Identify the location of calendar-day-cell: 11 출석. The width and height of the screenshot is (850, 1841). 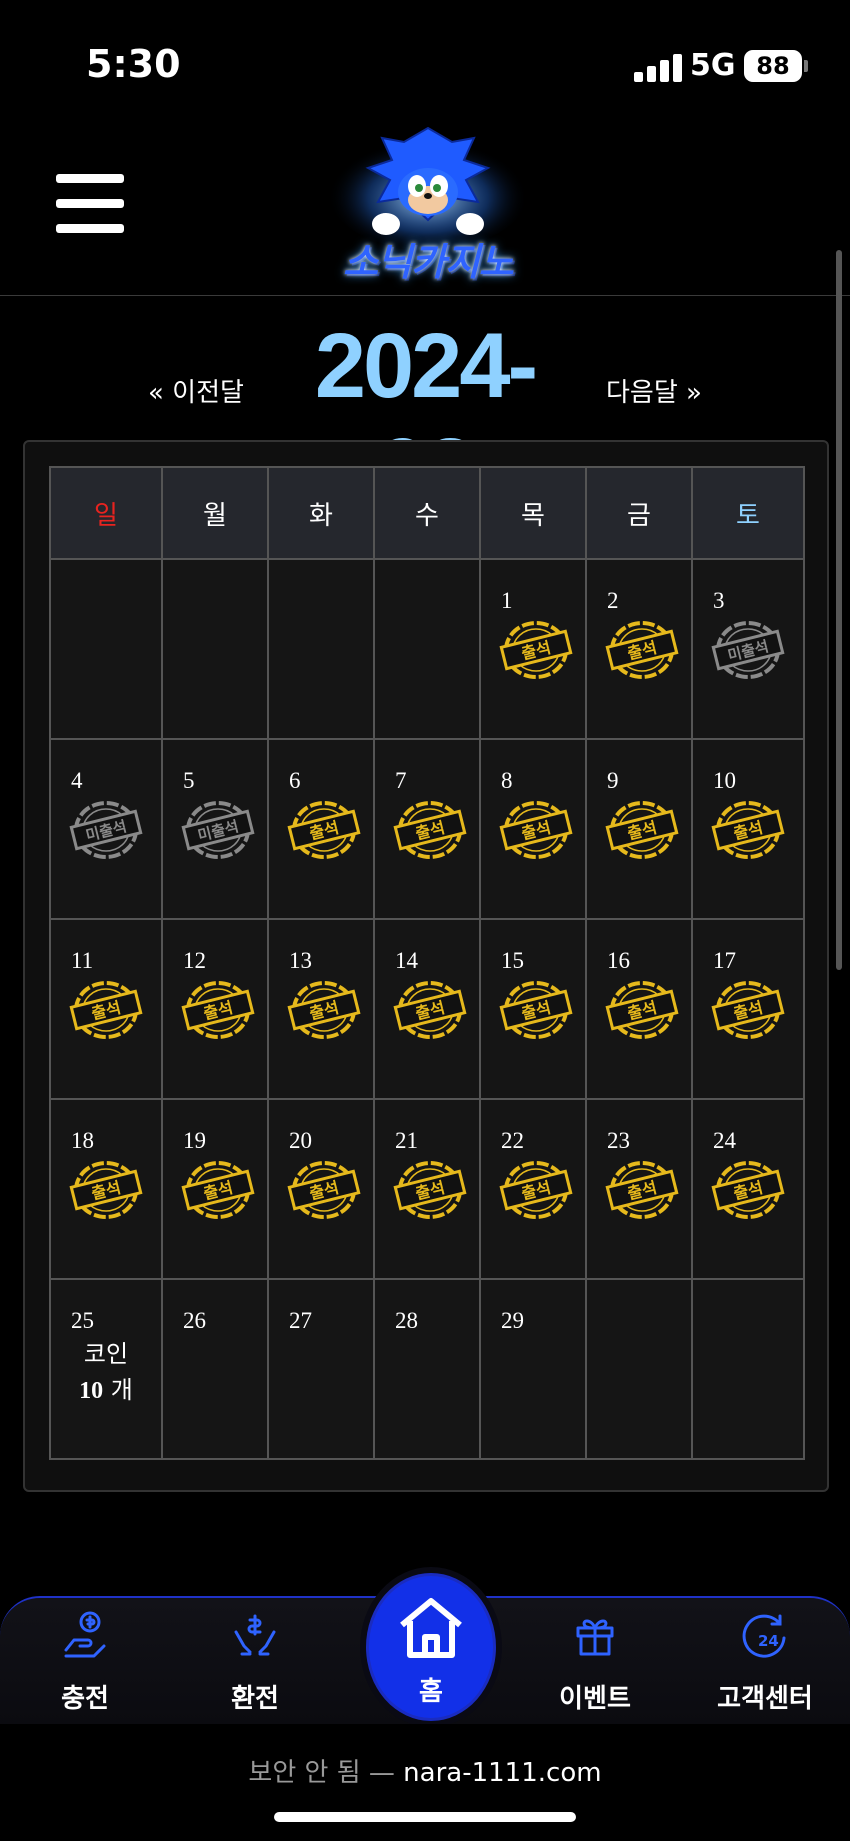
(106, 1009).